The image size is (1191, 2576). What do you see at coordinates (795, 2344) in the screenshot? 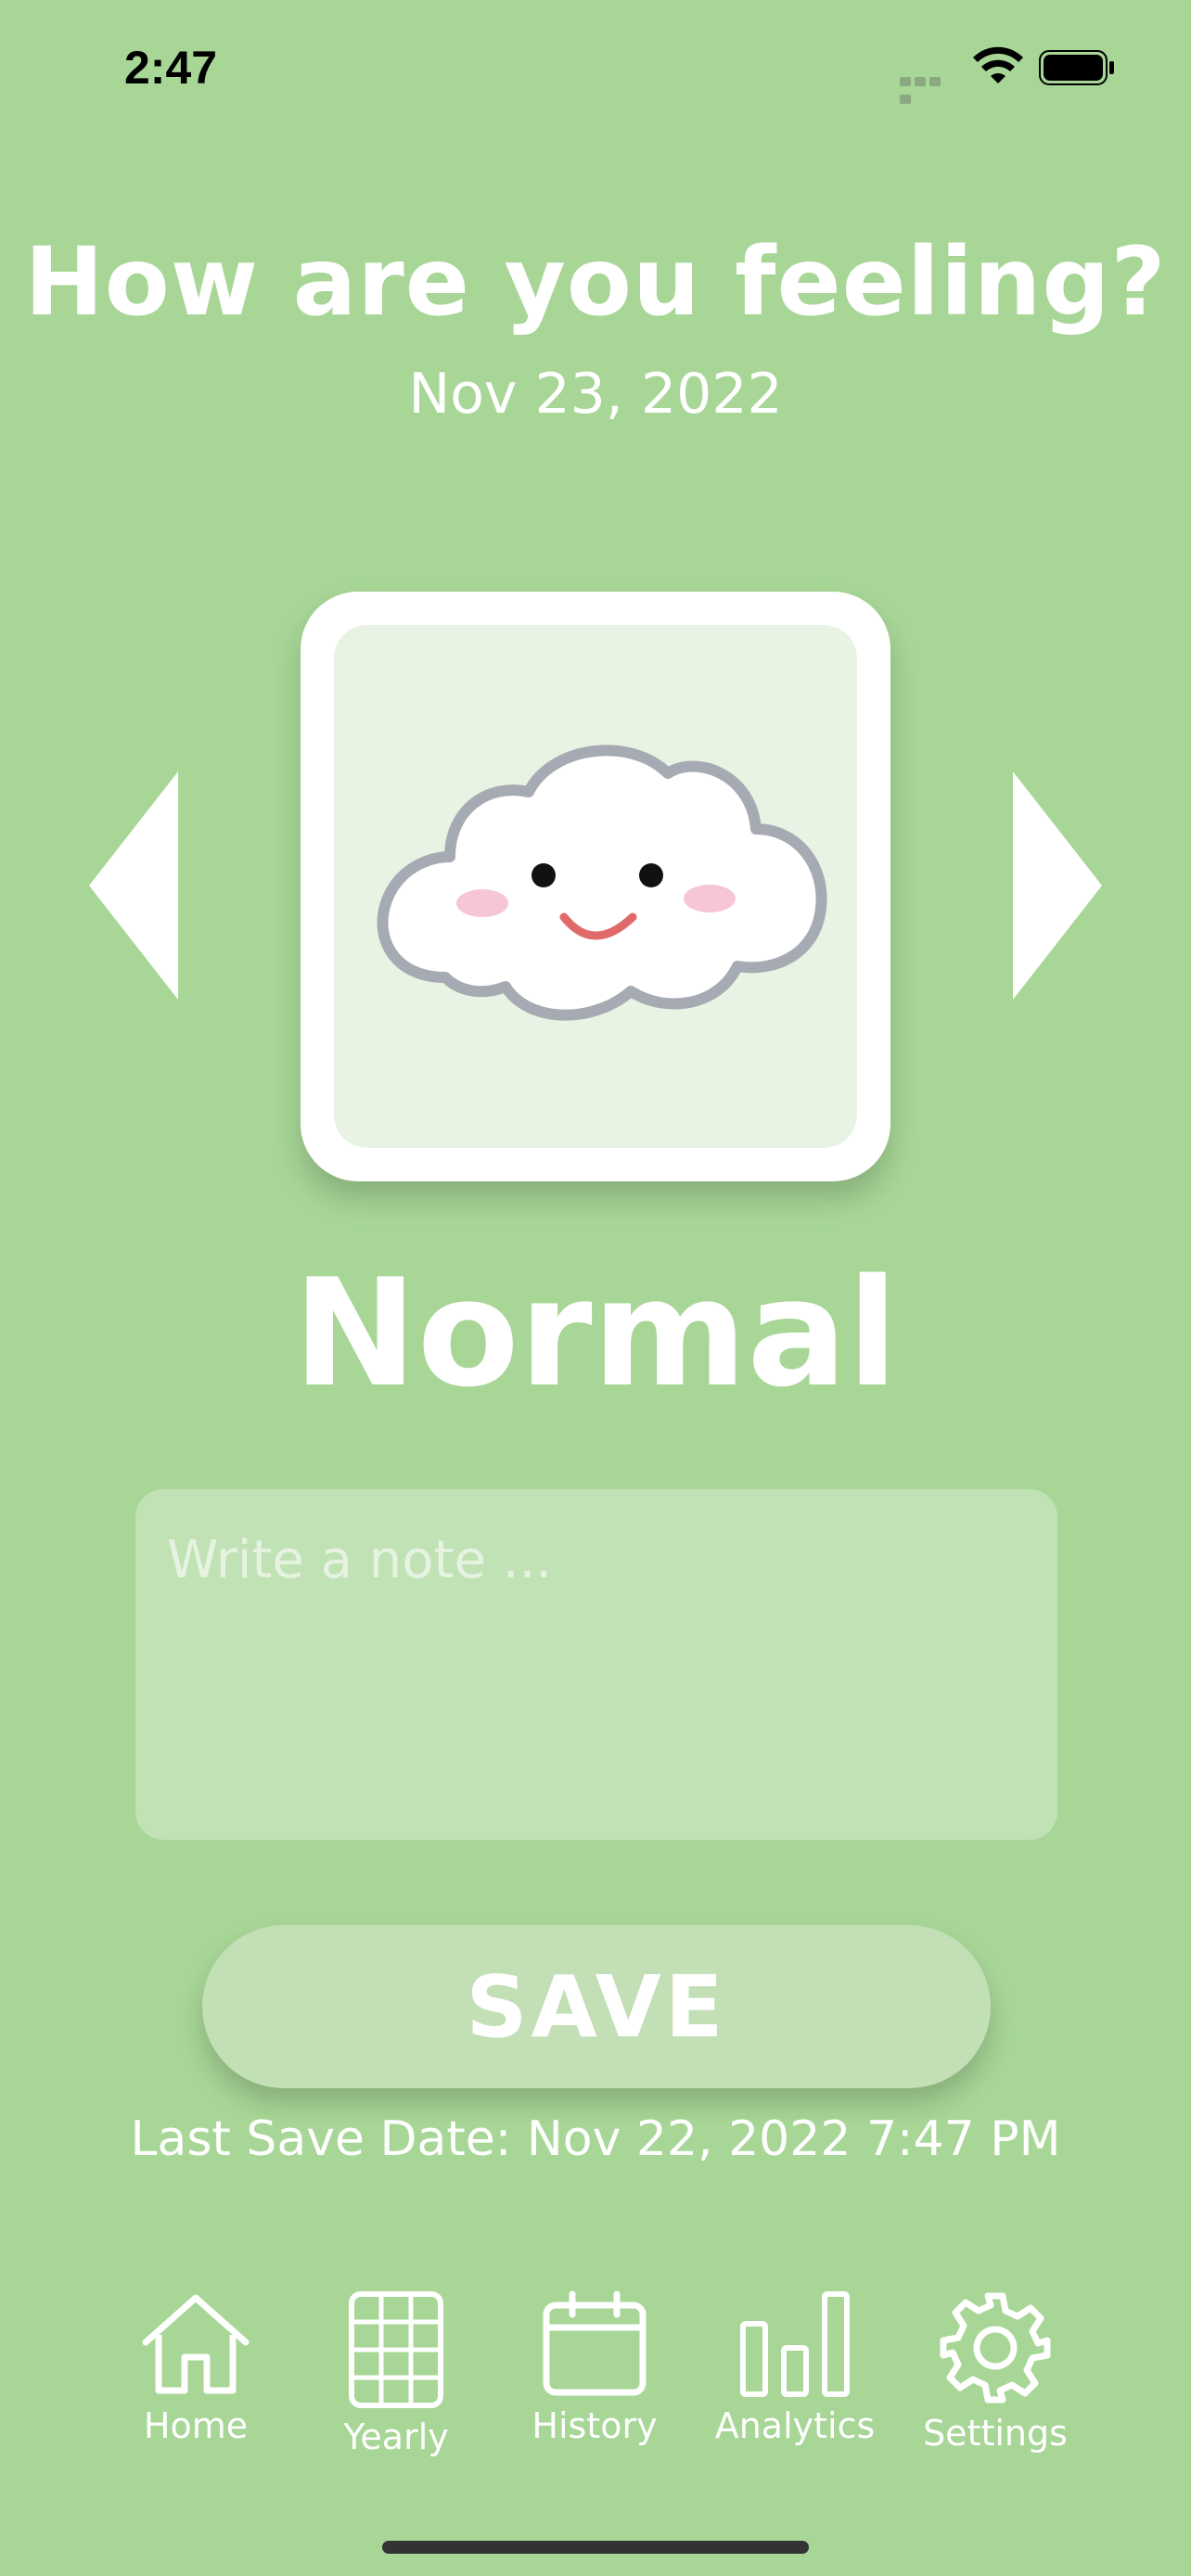
I see `bar-chart-icon` at bounding box center [795, 2344].